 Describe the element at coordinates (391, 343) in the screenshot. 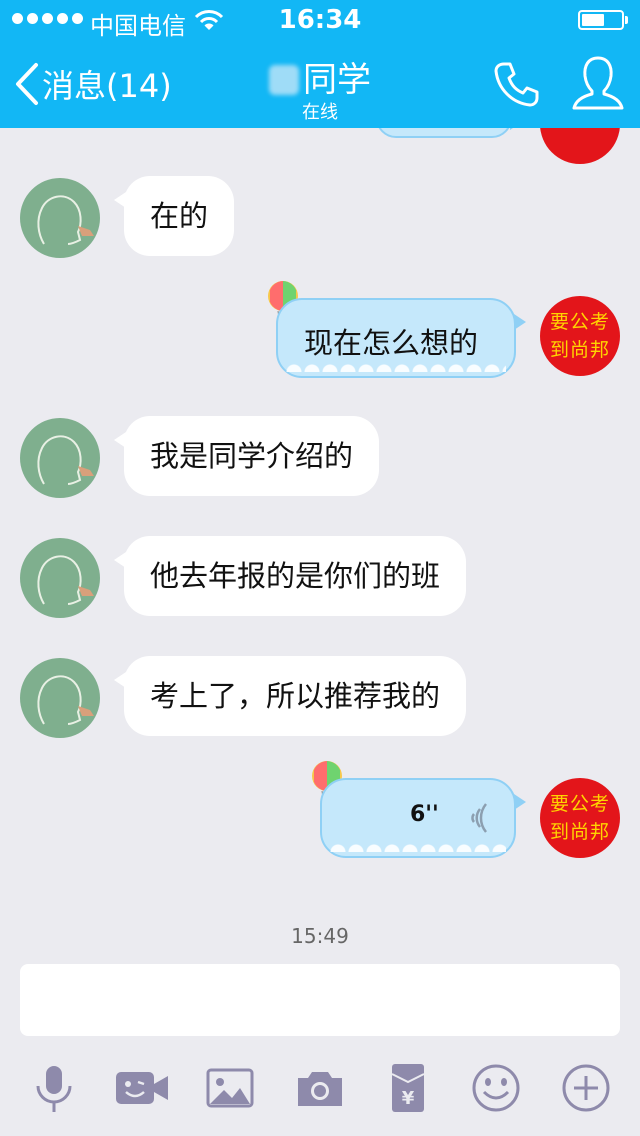

I see `message-text: 现在怎么想的` at that location.